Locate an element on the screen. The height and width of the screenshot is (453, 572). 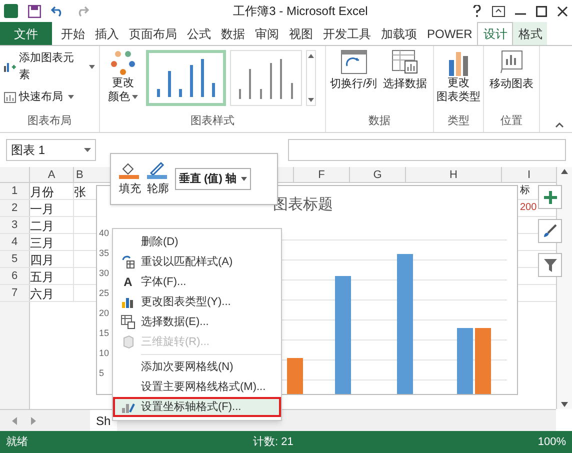
plus-icon is located at coordinates (550, 197).